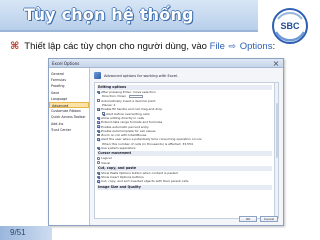 This screenshot has height=240, width=320. What do you see at coordinates (109, 14) in the screenshot?
I see `slide-title: Tùy chọn hệ thống` at bounding box center [109, 14].